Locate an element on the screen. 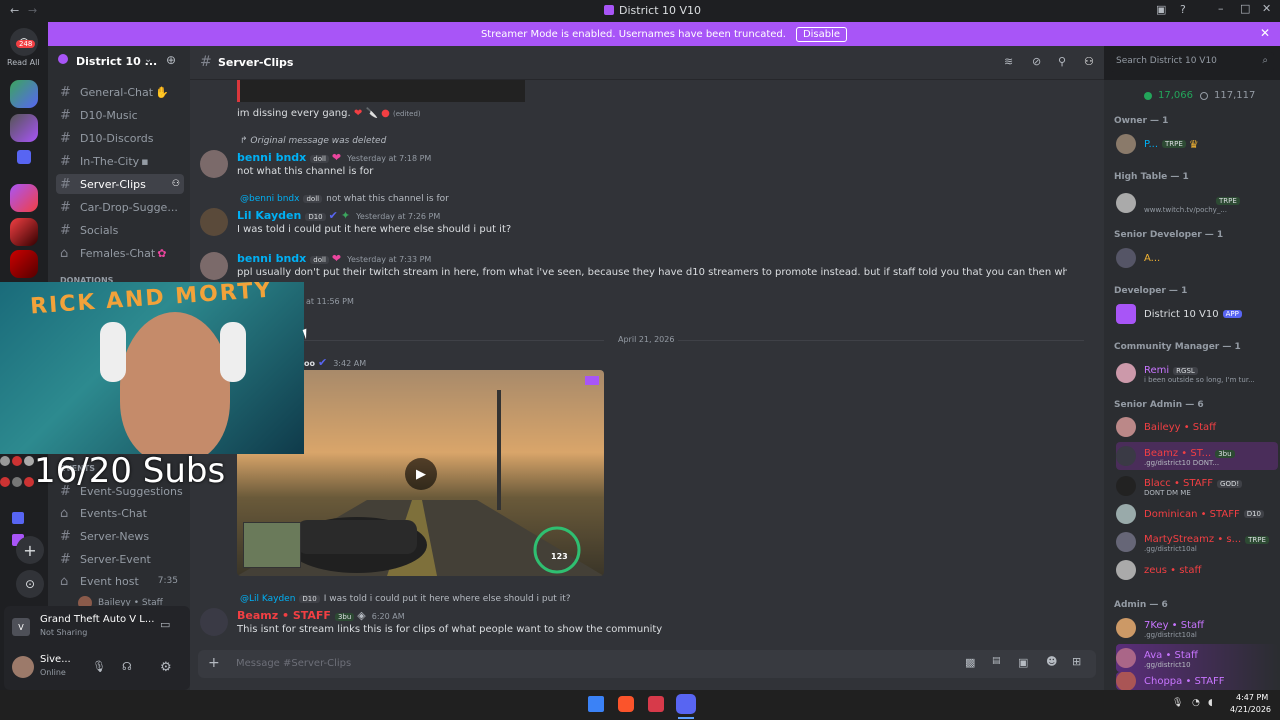 This screenshot has height=720, width=1280. add-server-icon: + is located at coordinates (30, 550).